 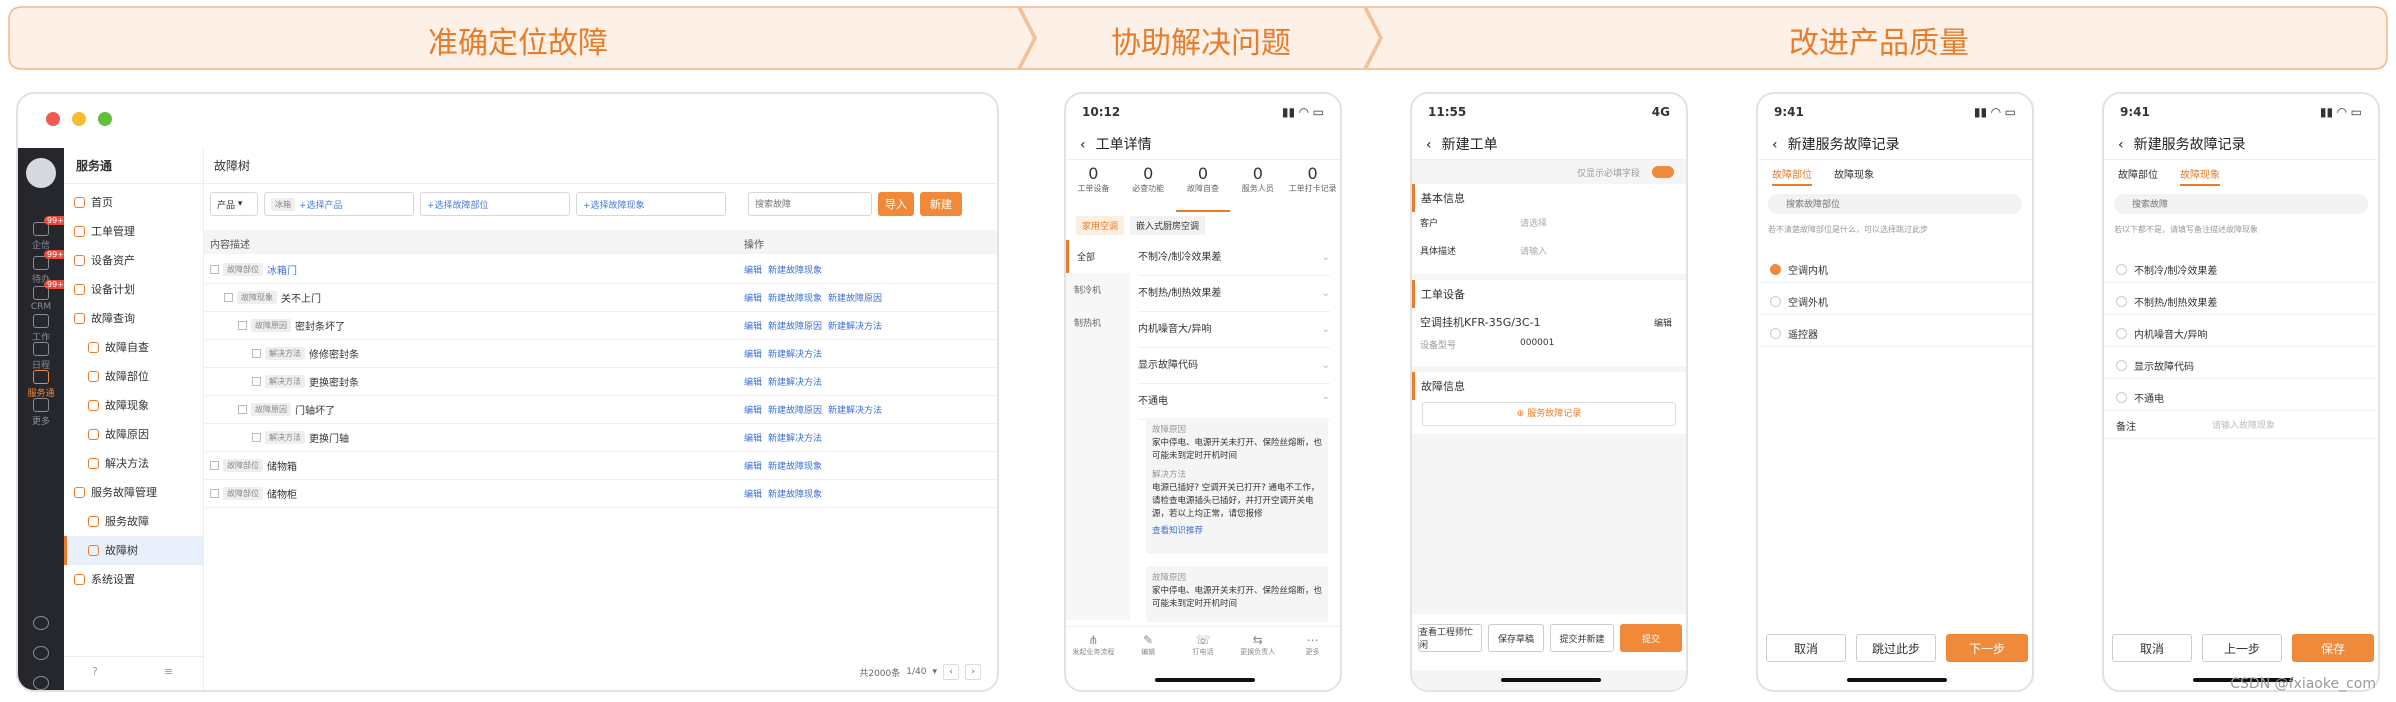 What do you see at coordinates (941, 204) in the screenshot?
I see `new-button: 新建` at bounding box center [941, 204].